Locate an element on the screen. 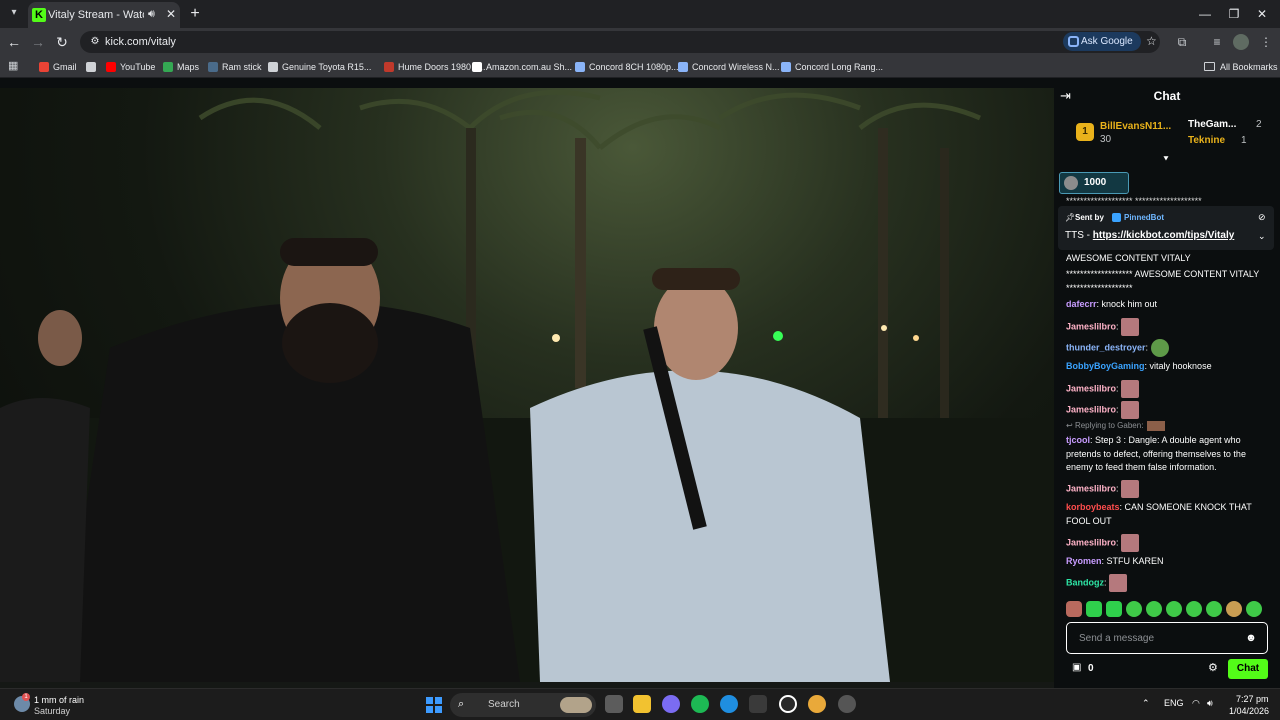 This screenshot has height=720, width=1280. language-indicator: ENG is located at coordinates (1174, 703).